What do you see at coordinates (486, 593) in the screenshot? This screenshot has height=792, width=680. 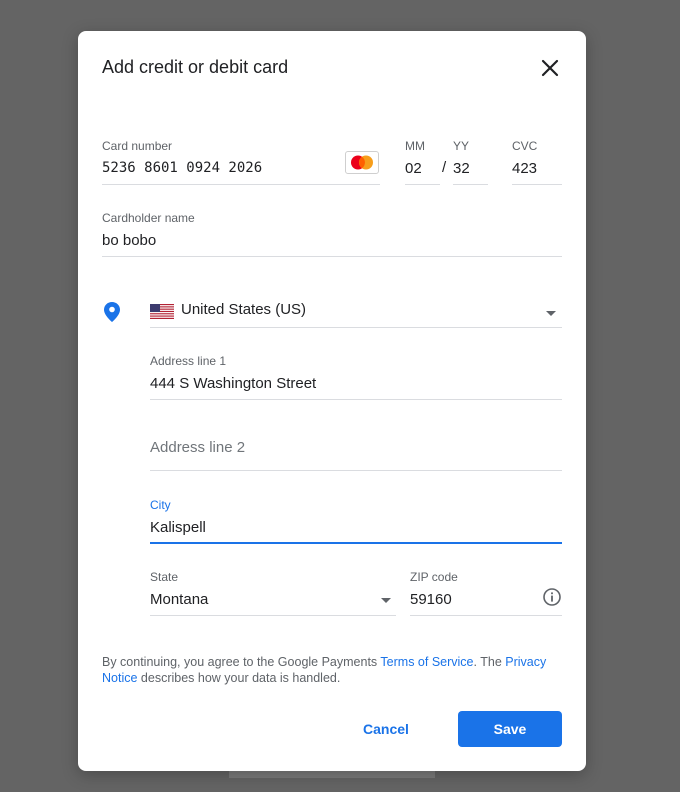 I see `zip-code-field: ZIP code 59160` at bounding box center [486, 593].